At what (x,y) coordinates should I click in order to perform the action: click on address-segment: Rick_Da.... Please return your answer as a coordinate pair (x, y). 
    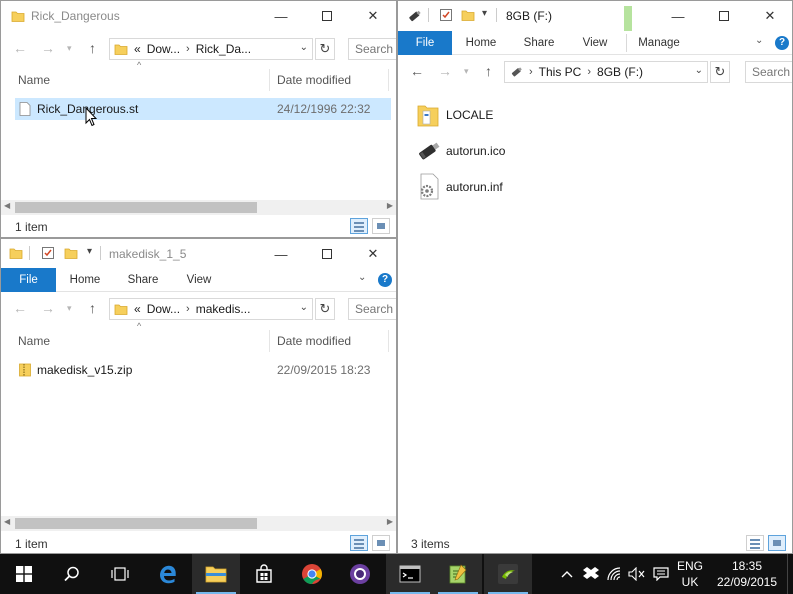
    Looking at the image, I should click on (223, 49).